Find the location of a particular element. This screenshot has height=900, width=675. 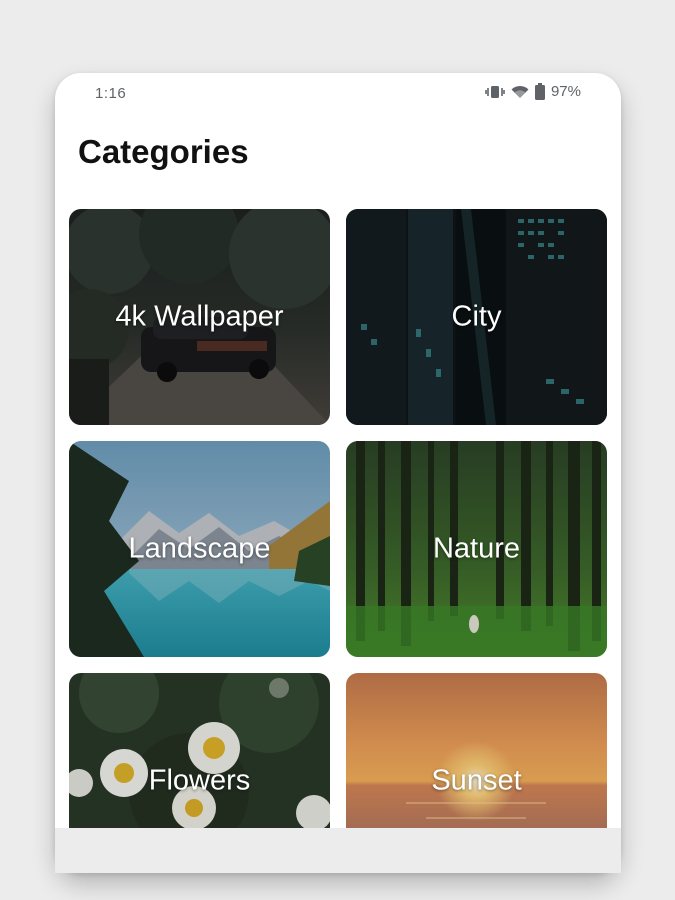

category-label: Sunset is located at coordinates (476, 780).